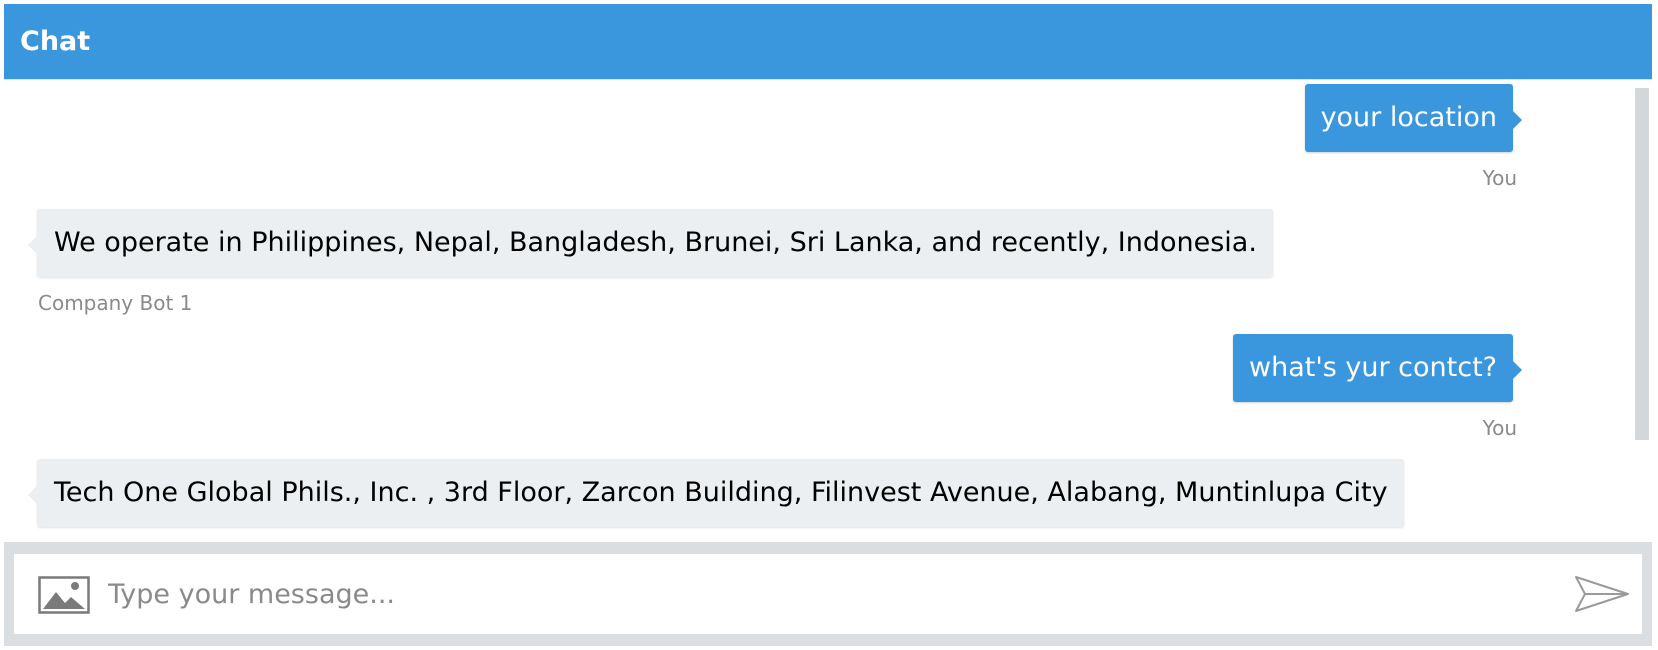  I want to click on history-scrollbar, so click(1642, 264).